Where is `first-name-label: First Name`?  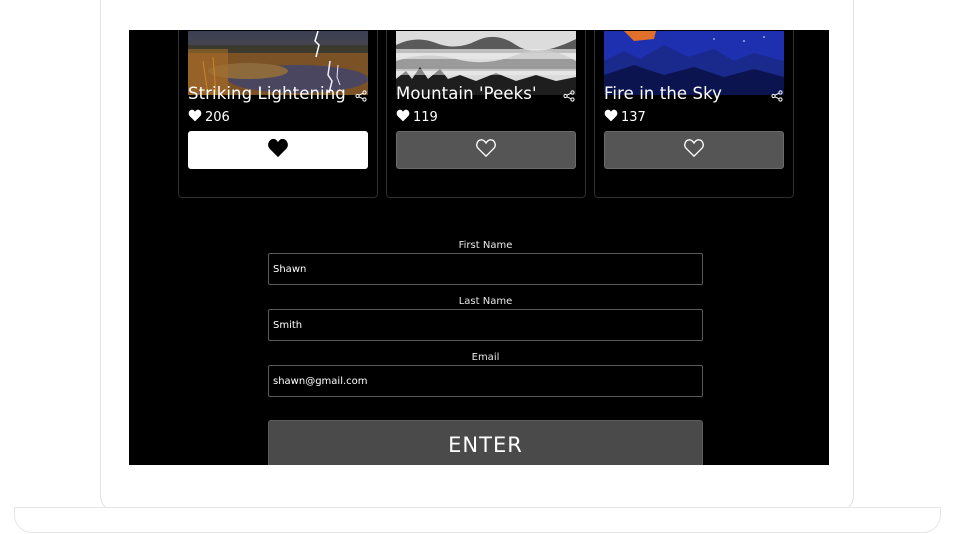
first-name-label: First Name is located at coordinates (485, 245).